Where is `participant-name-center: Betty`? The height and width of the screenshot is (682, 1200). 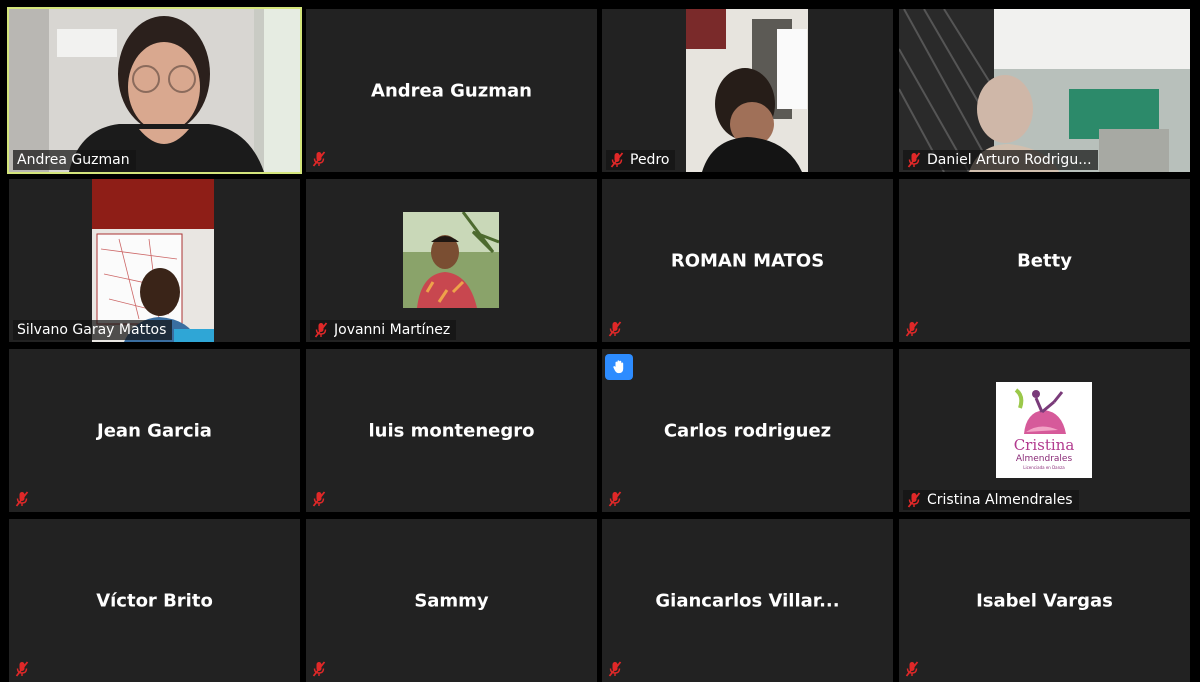 participant-name-center: Betty is located at coordinates (1044, 260).